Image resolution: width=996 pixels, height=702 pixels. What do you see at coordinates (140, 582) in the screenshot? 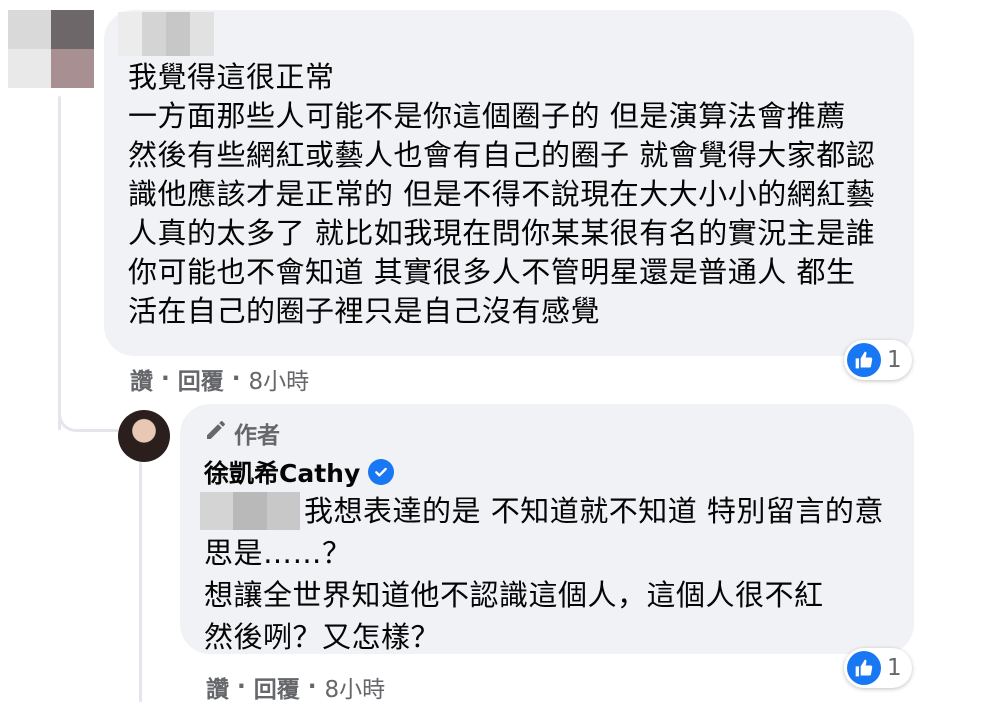
I see `reply-thread-line` at bounding box center [140, 582].